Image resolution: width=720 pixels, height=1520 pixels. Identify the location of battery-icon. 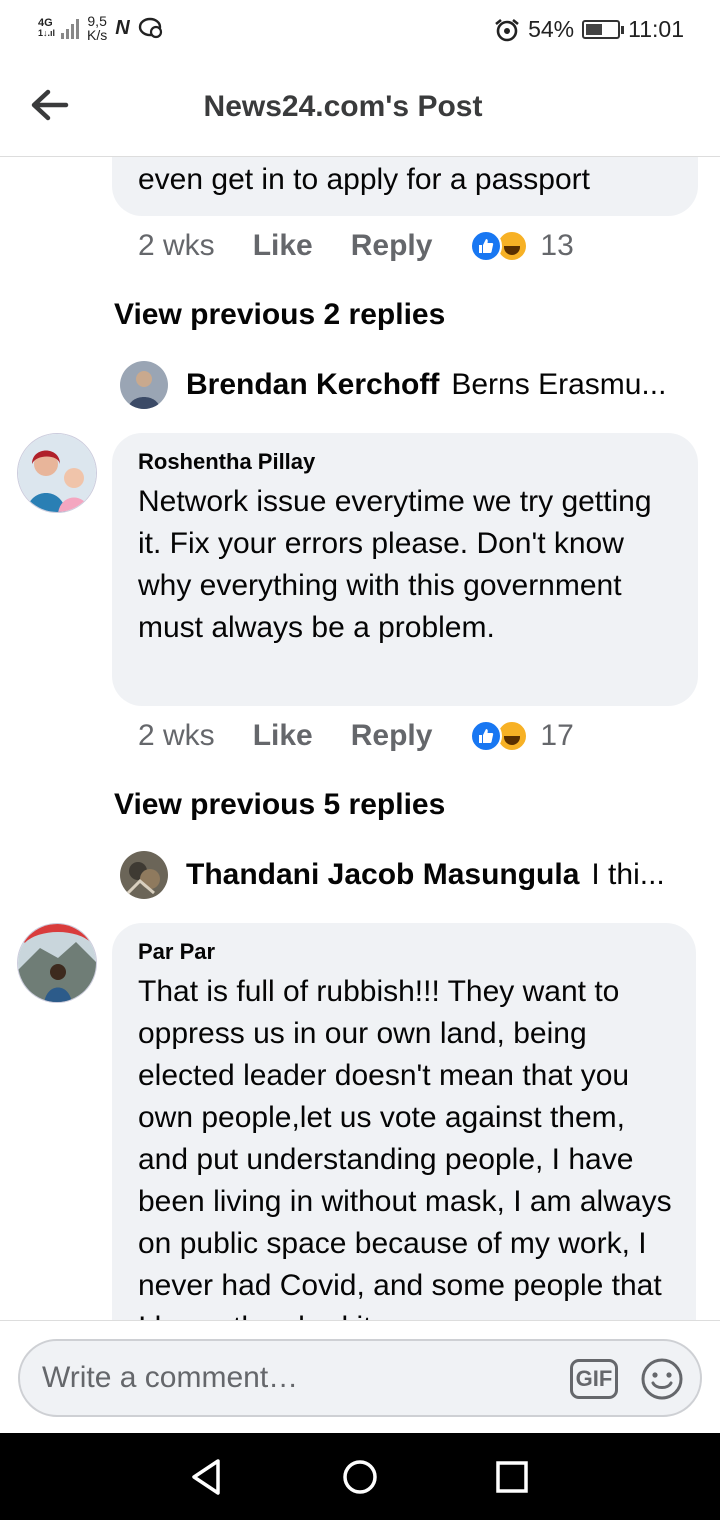
(603, 29).